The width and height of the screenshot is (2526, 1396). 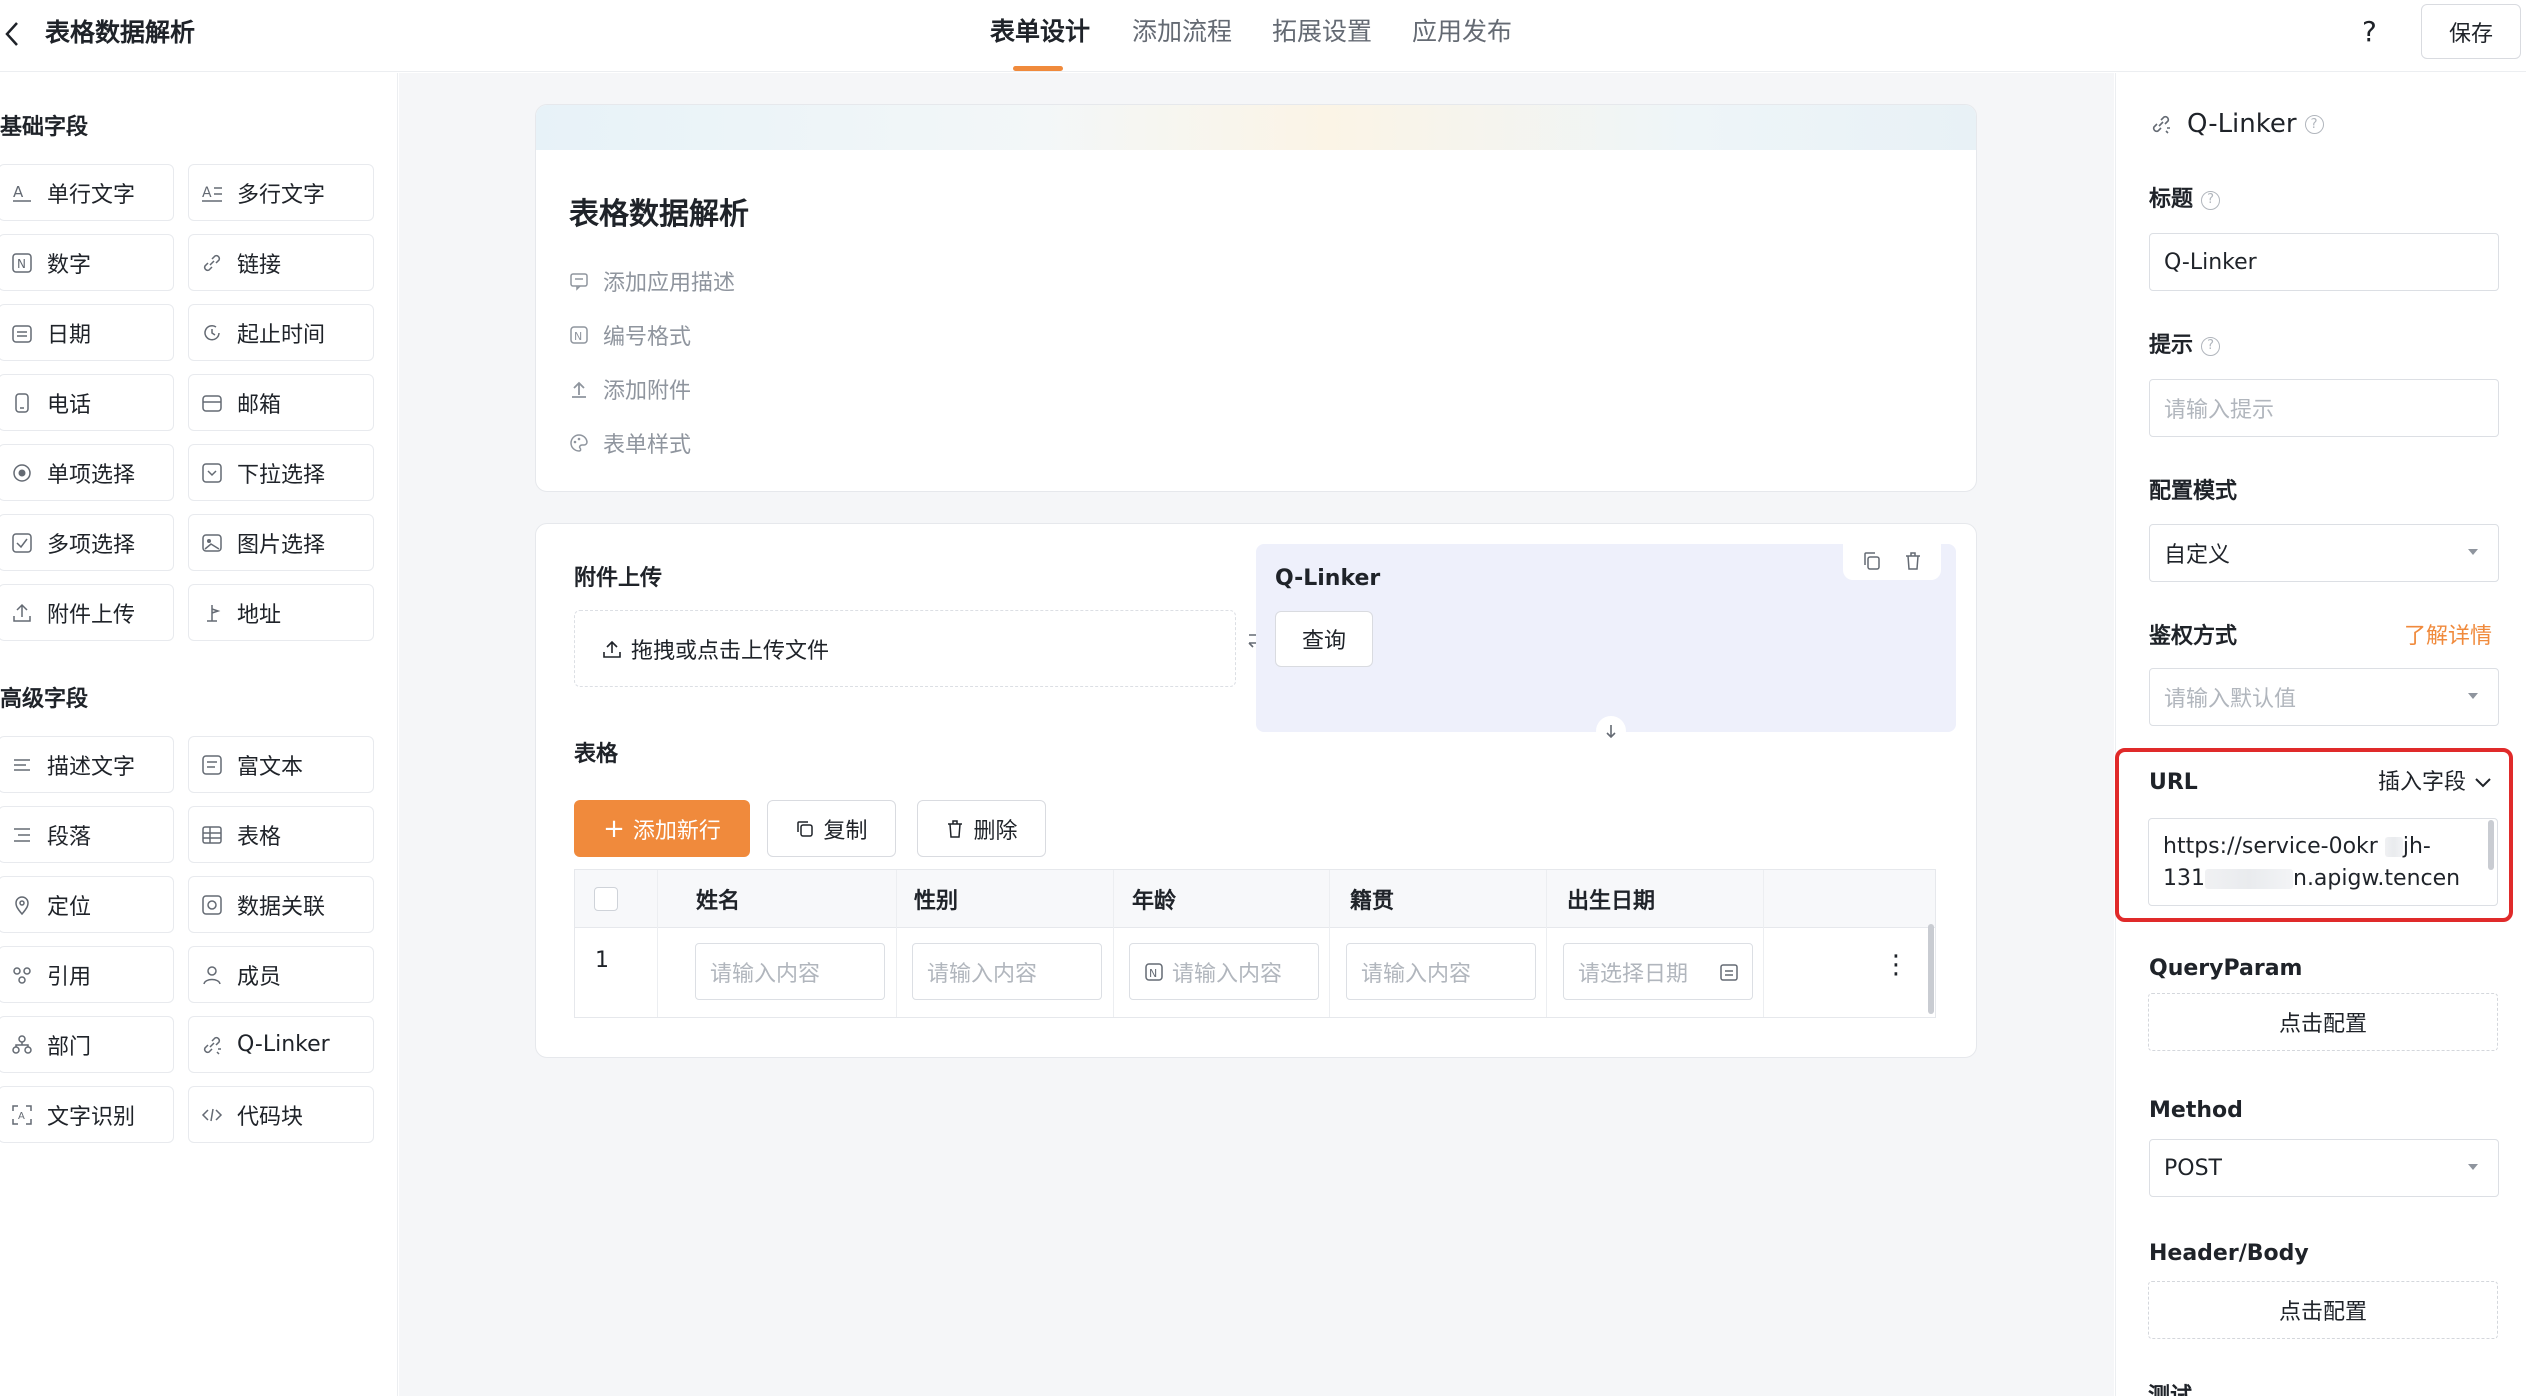 I want to click on field-rich-text: 富文本, so click(x=281, y=764).